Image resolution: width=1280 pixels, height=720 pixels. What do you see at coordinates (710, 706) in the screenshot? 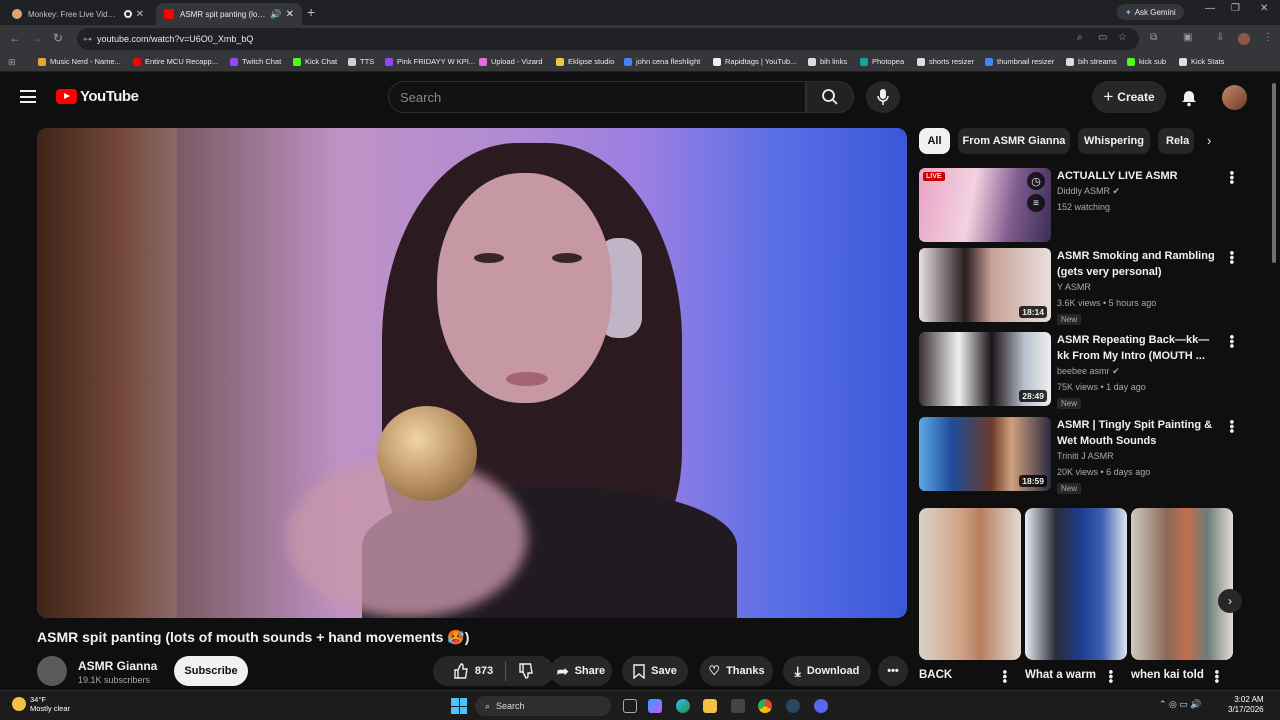
I see `file-explorer-icon` at bounding box center [710, 706].